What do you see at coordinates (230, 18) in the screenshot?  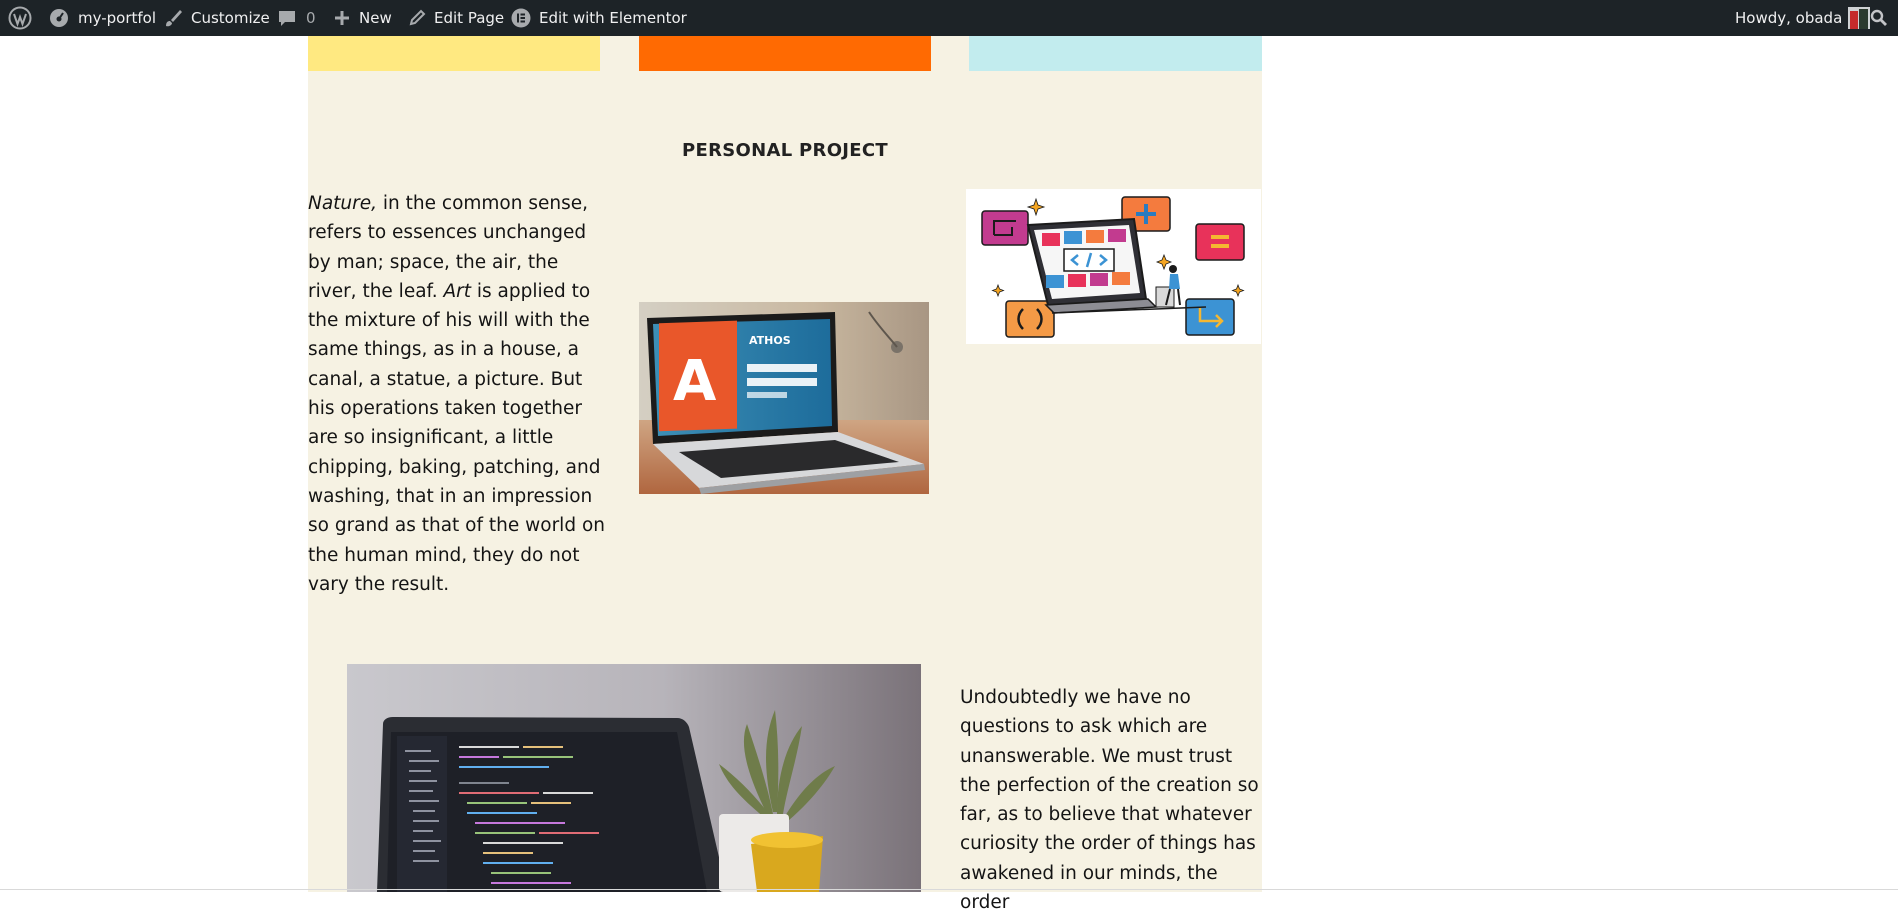 I see `customize-label: Customize` at bounding box center [230, 18].